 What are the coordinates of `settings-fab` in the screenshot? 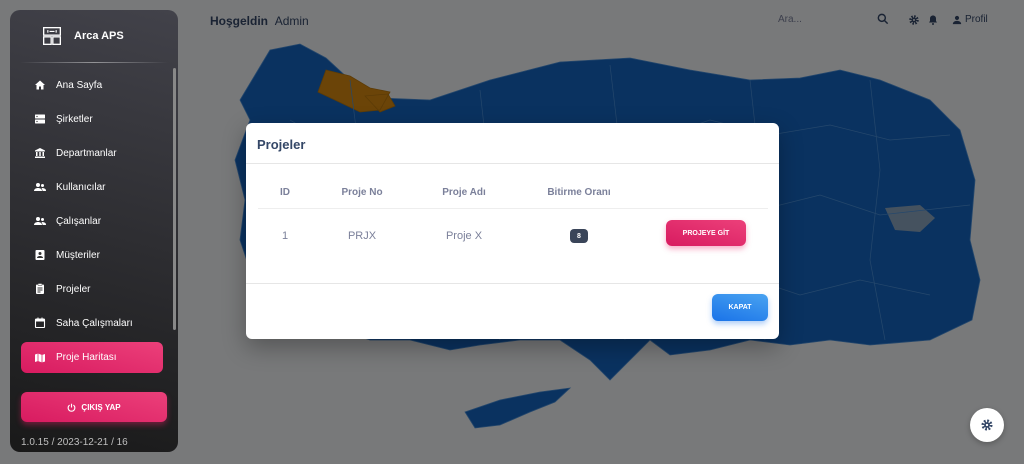 It's located at (987, 425).